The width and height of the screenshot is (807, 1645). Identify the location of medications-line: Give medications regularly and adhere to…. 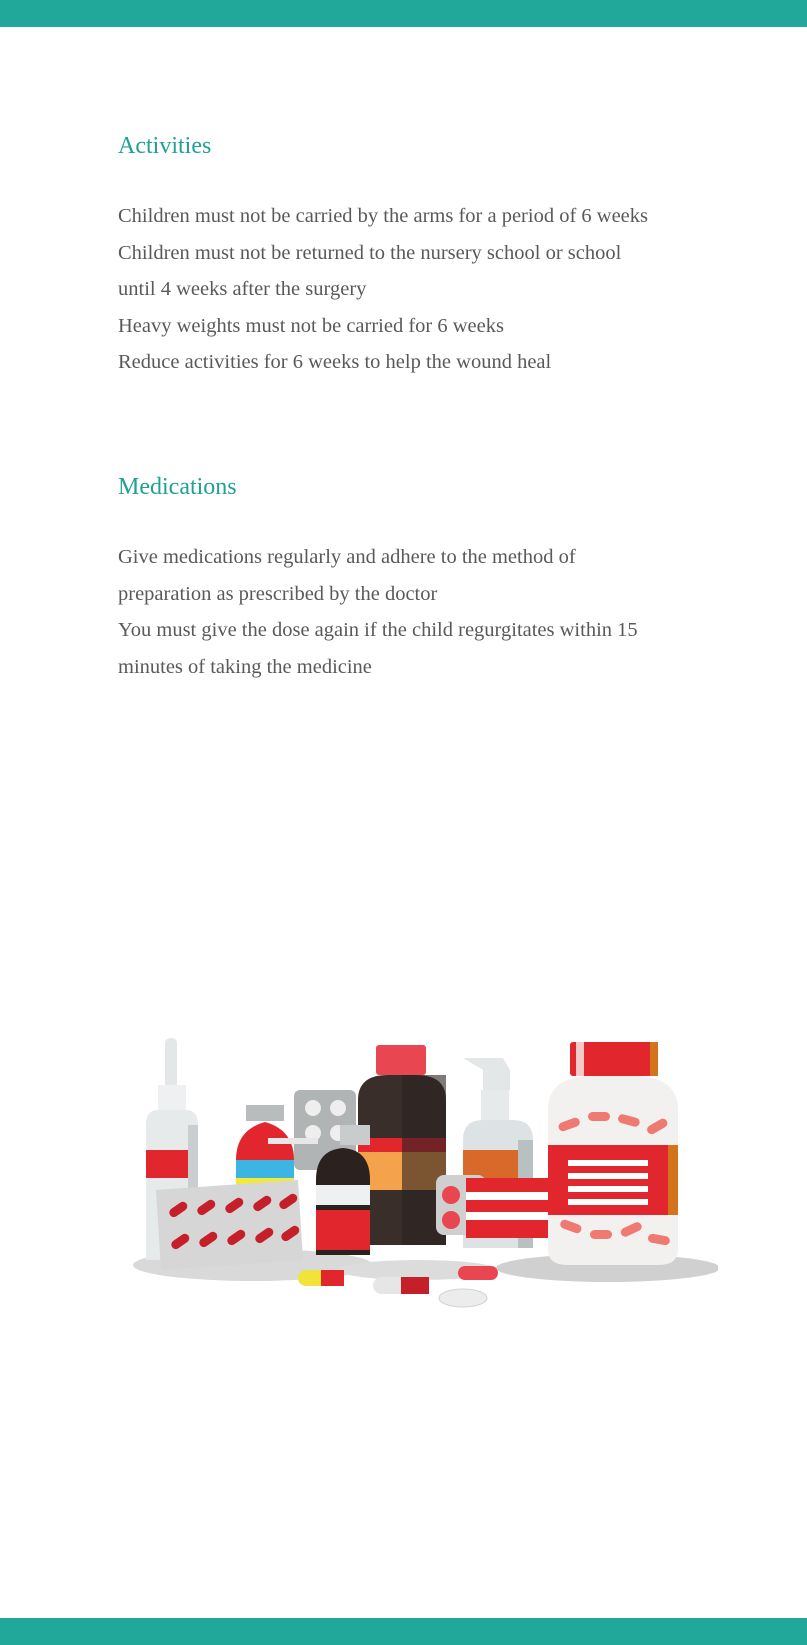
(347, 557).